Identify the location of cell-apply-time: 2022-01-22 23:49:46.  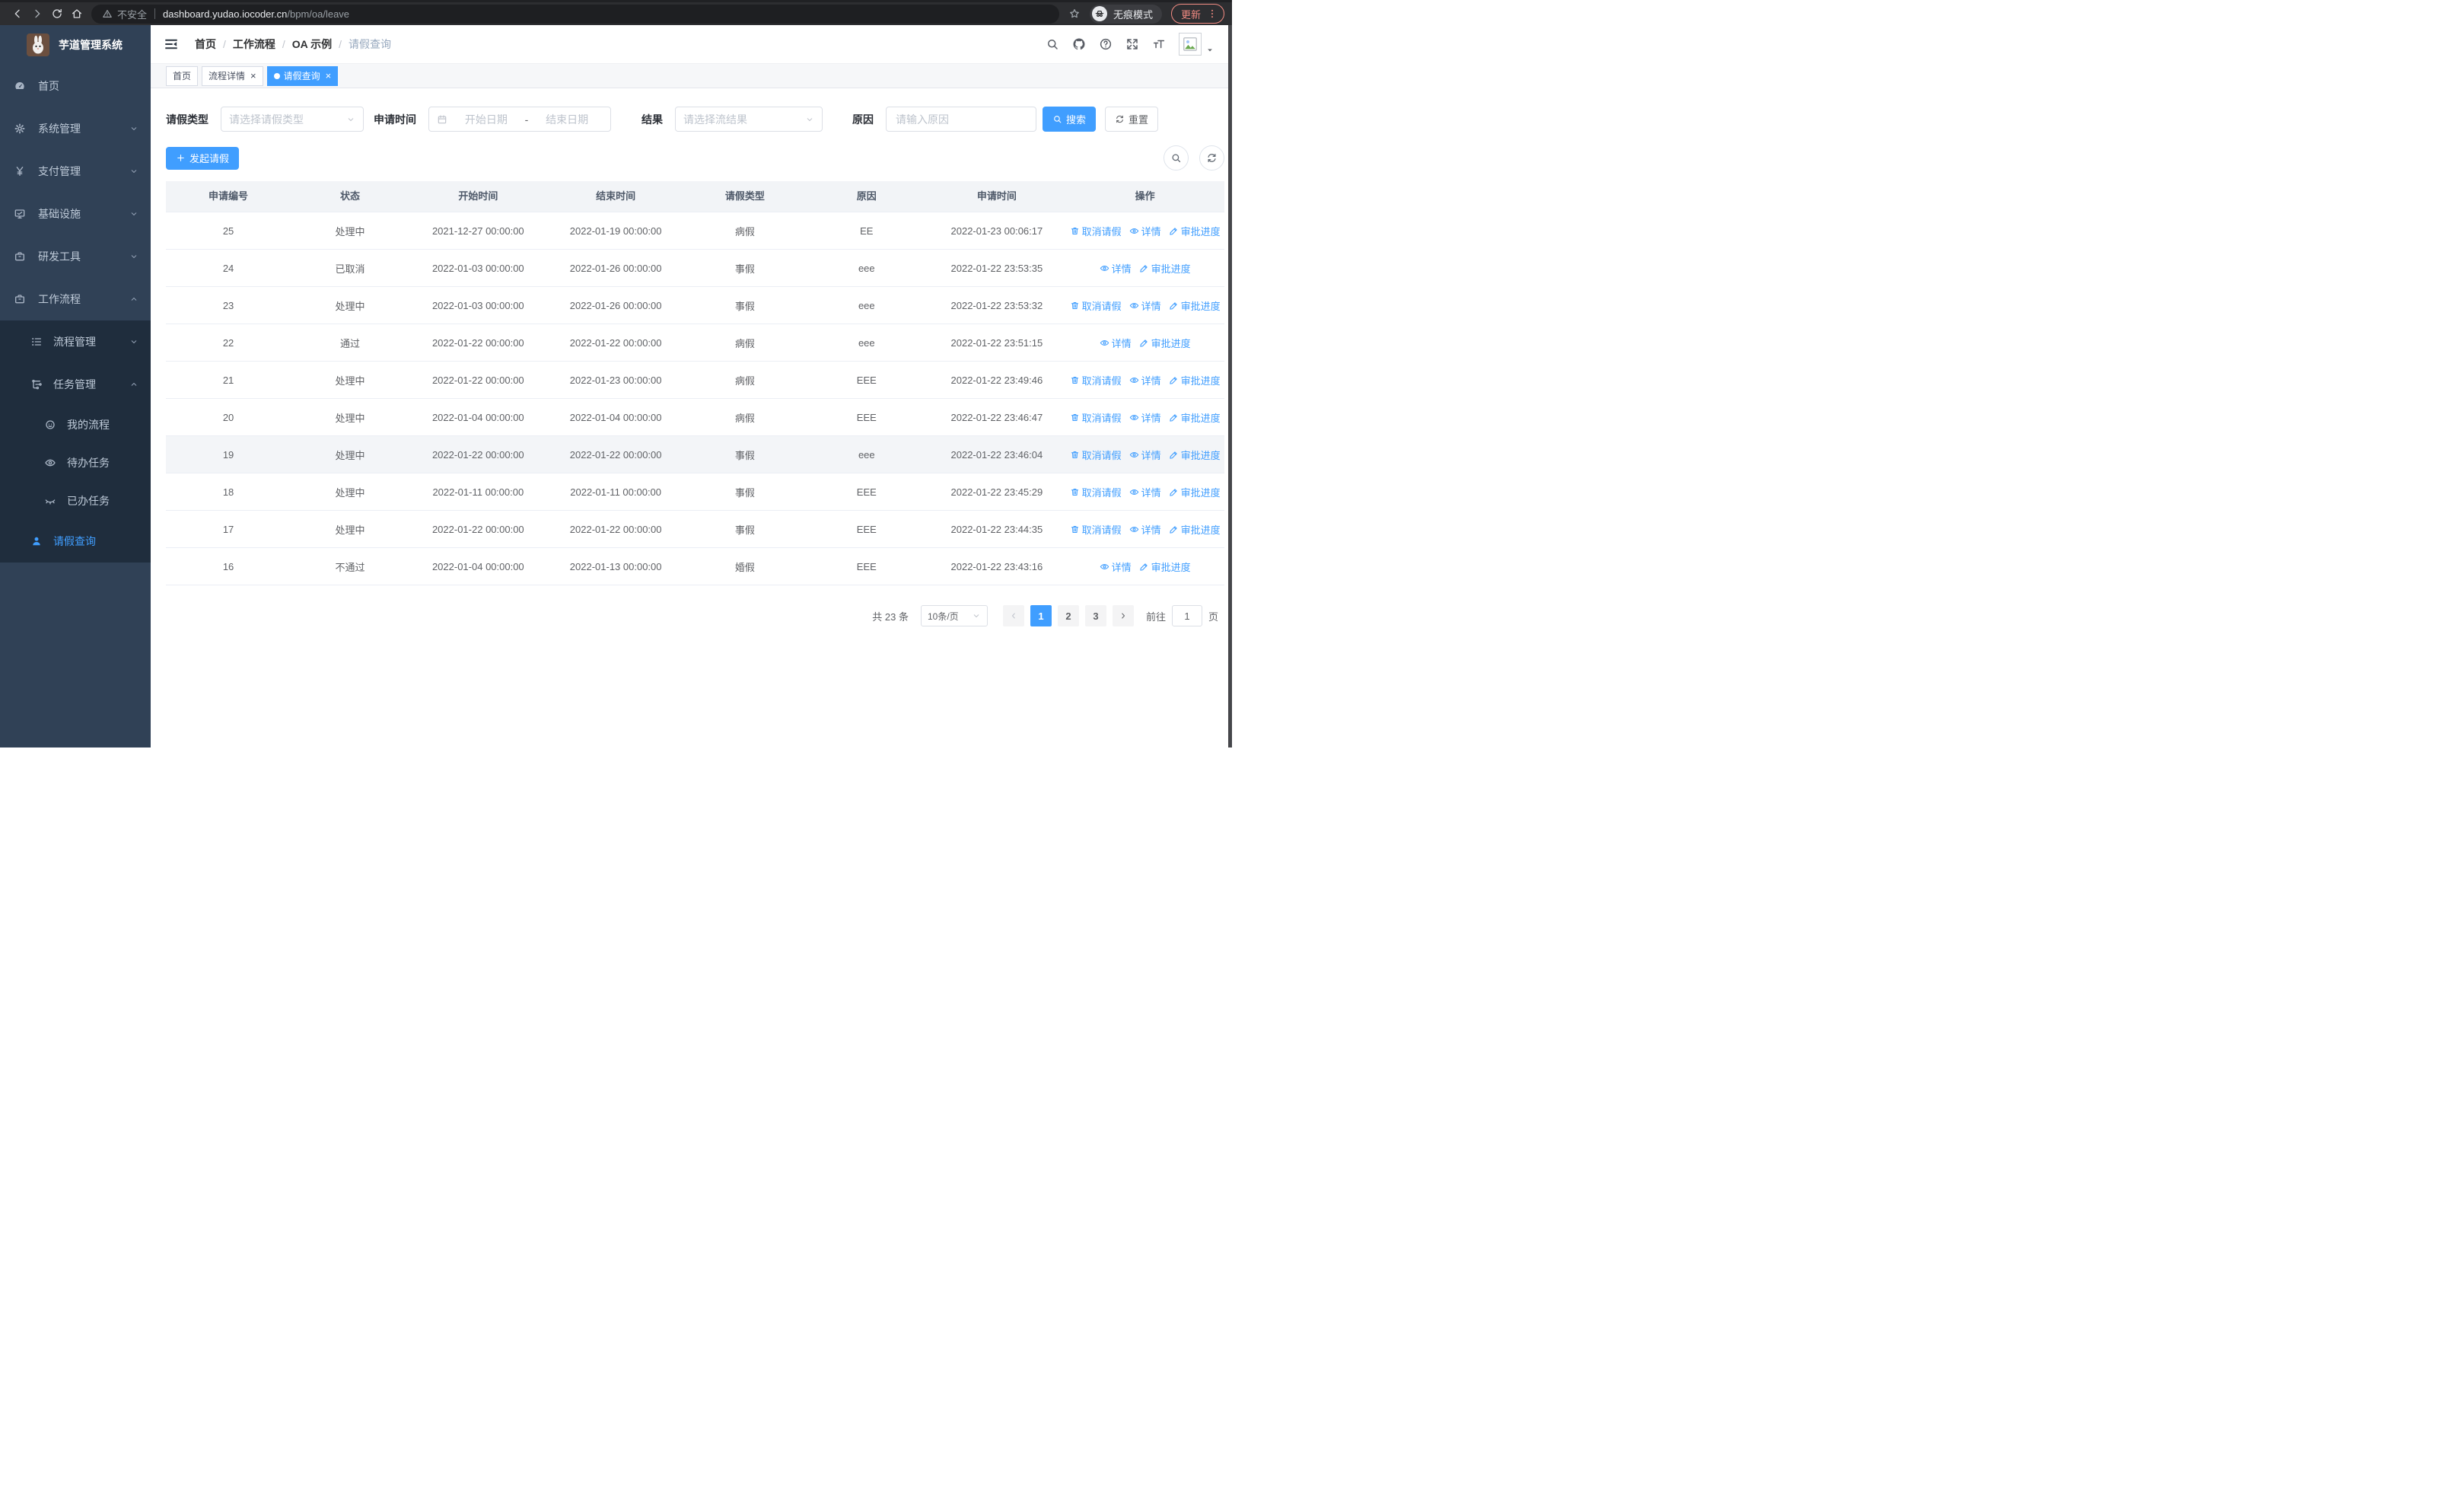
(996, 380).